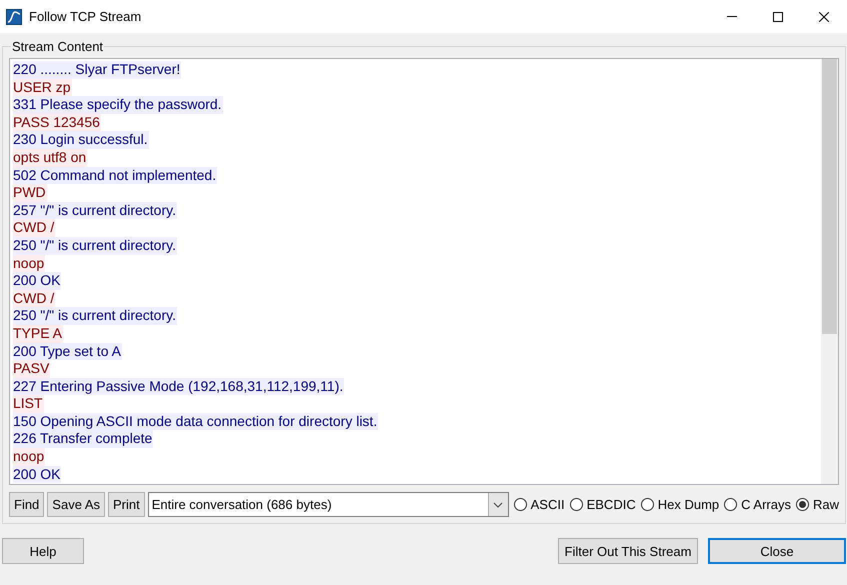 Image resolution: width=847 pixels, height=585 pixels. Describe the element at coordinates (824, 17) in the screenshot. I see `close-icon` at that location.